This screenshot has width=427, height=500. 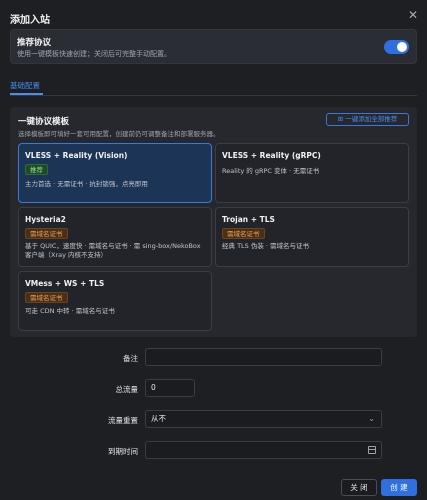 I want to click on template-panel-subtitle: 选择模板即可填好一套可用配置，创建前仍可调整备注和部署服务器。, so click(x=119, y=134).